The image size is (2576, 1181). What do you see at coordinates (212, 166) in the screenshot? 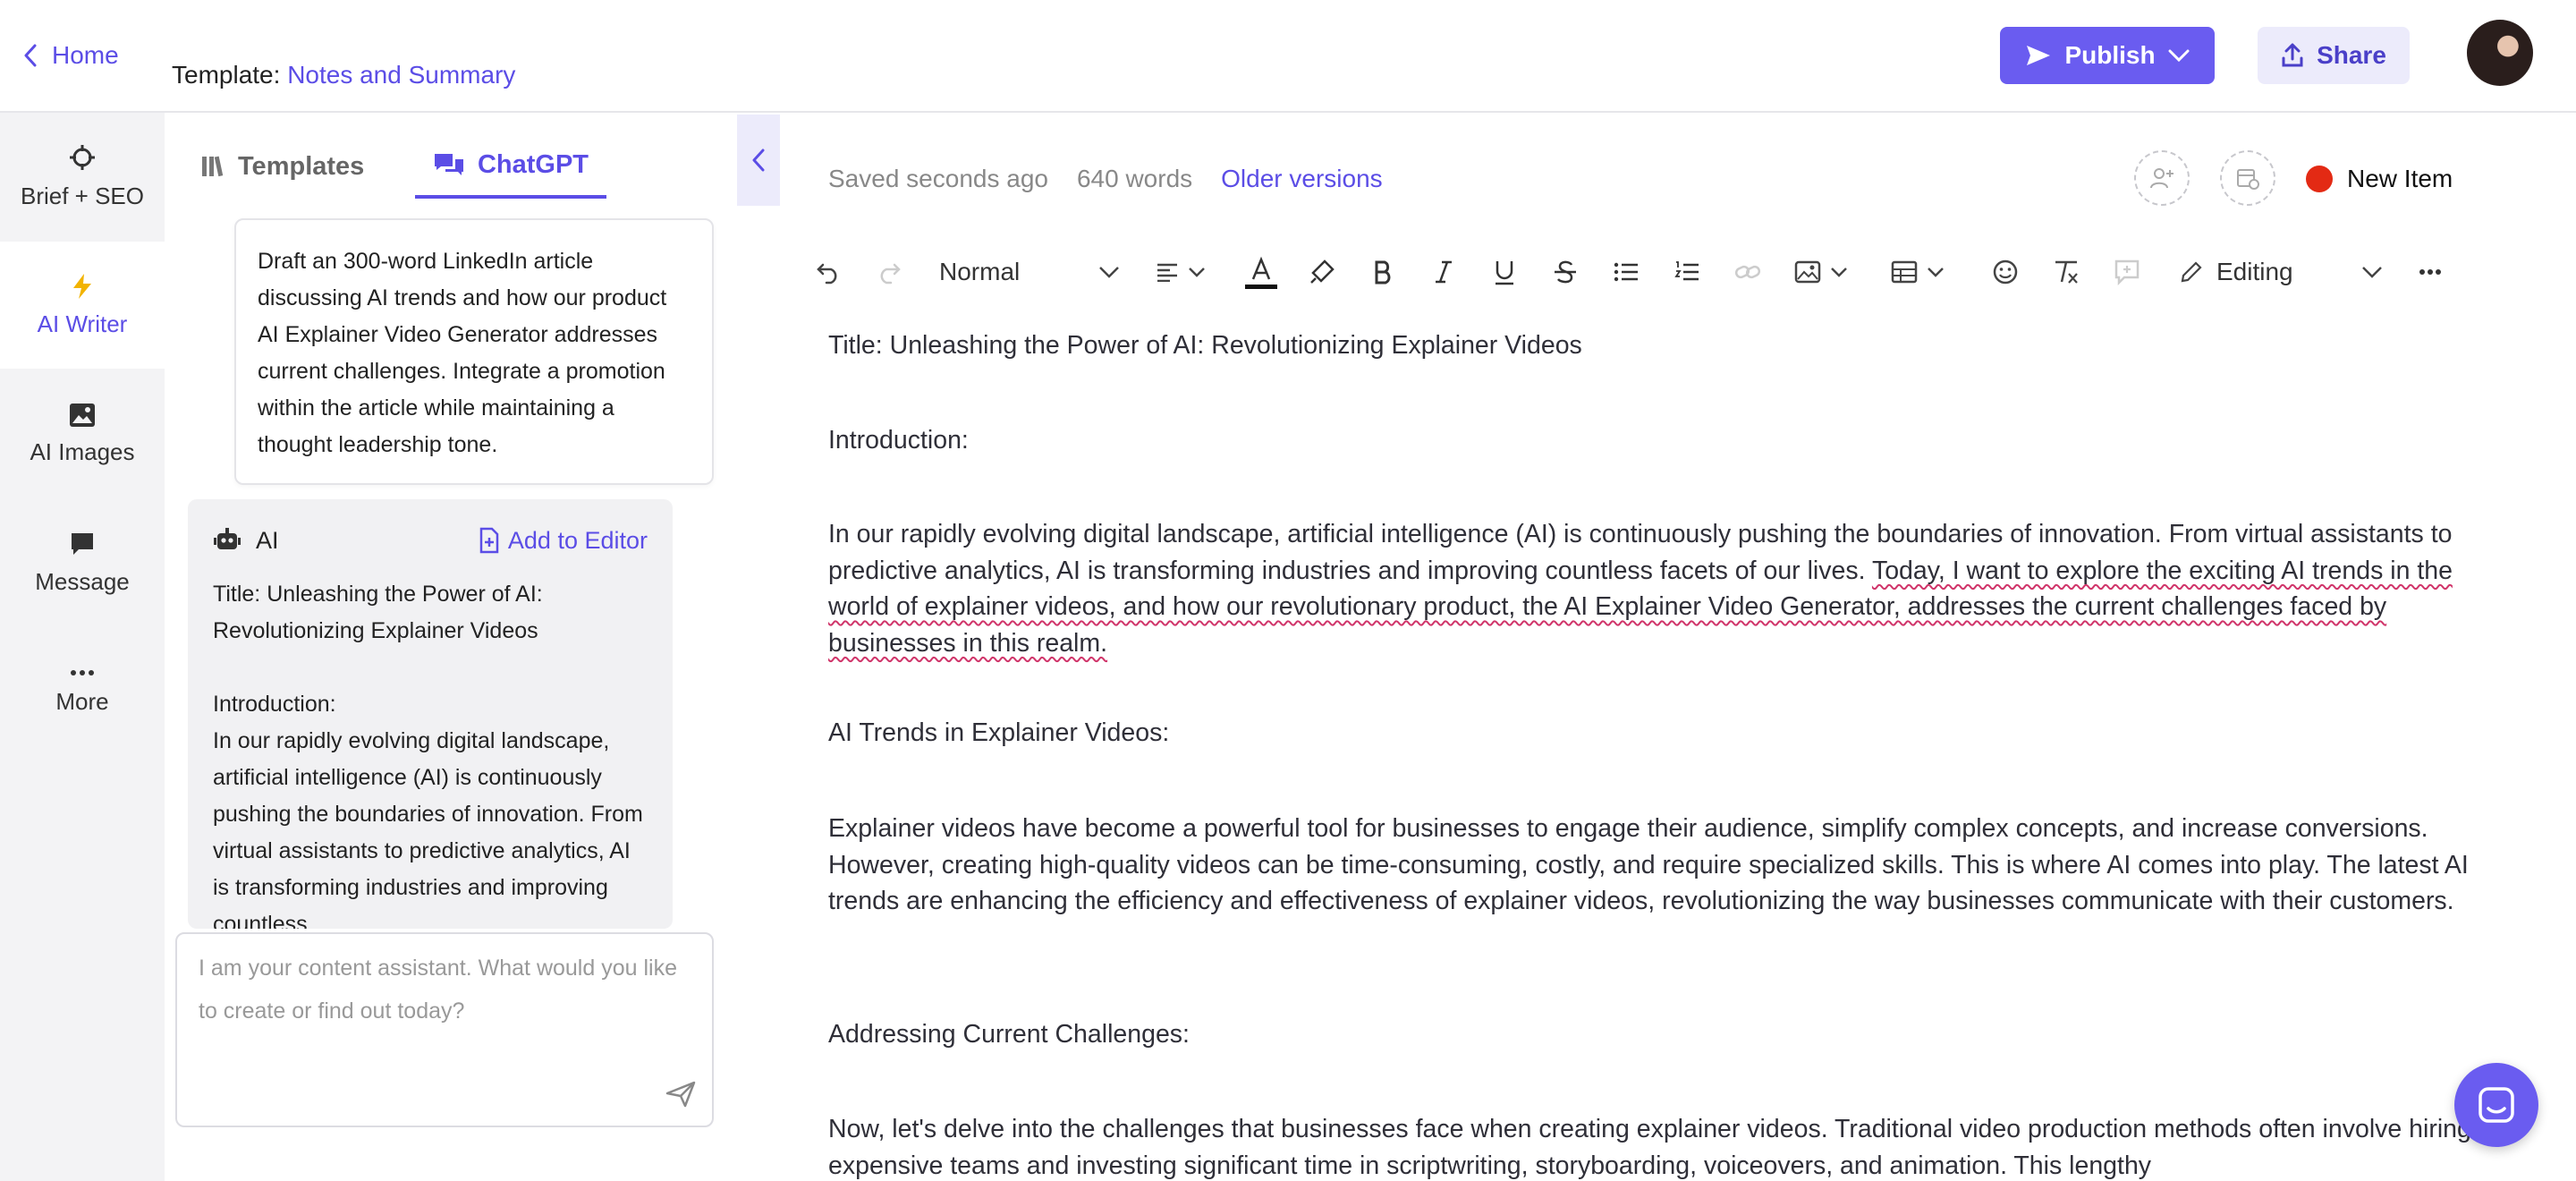
I see `templates-icon` at bounding box center [212, 166].